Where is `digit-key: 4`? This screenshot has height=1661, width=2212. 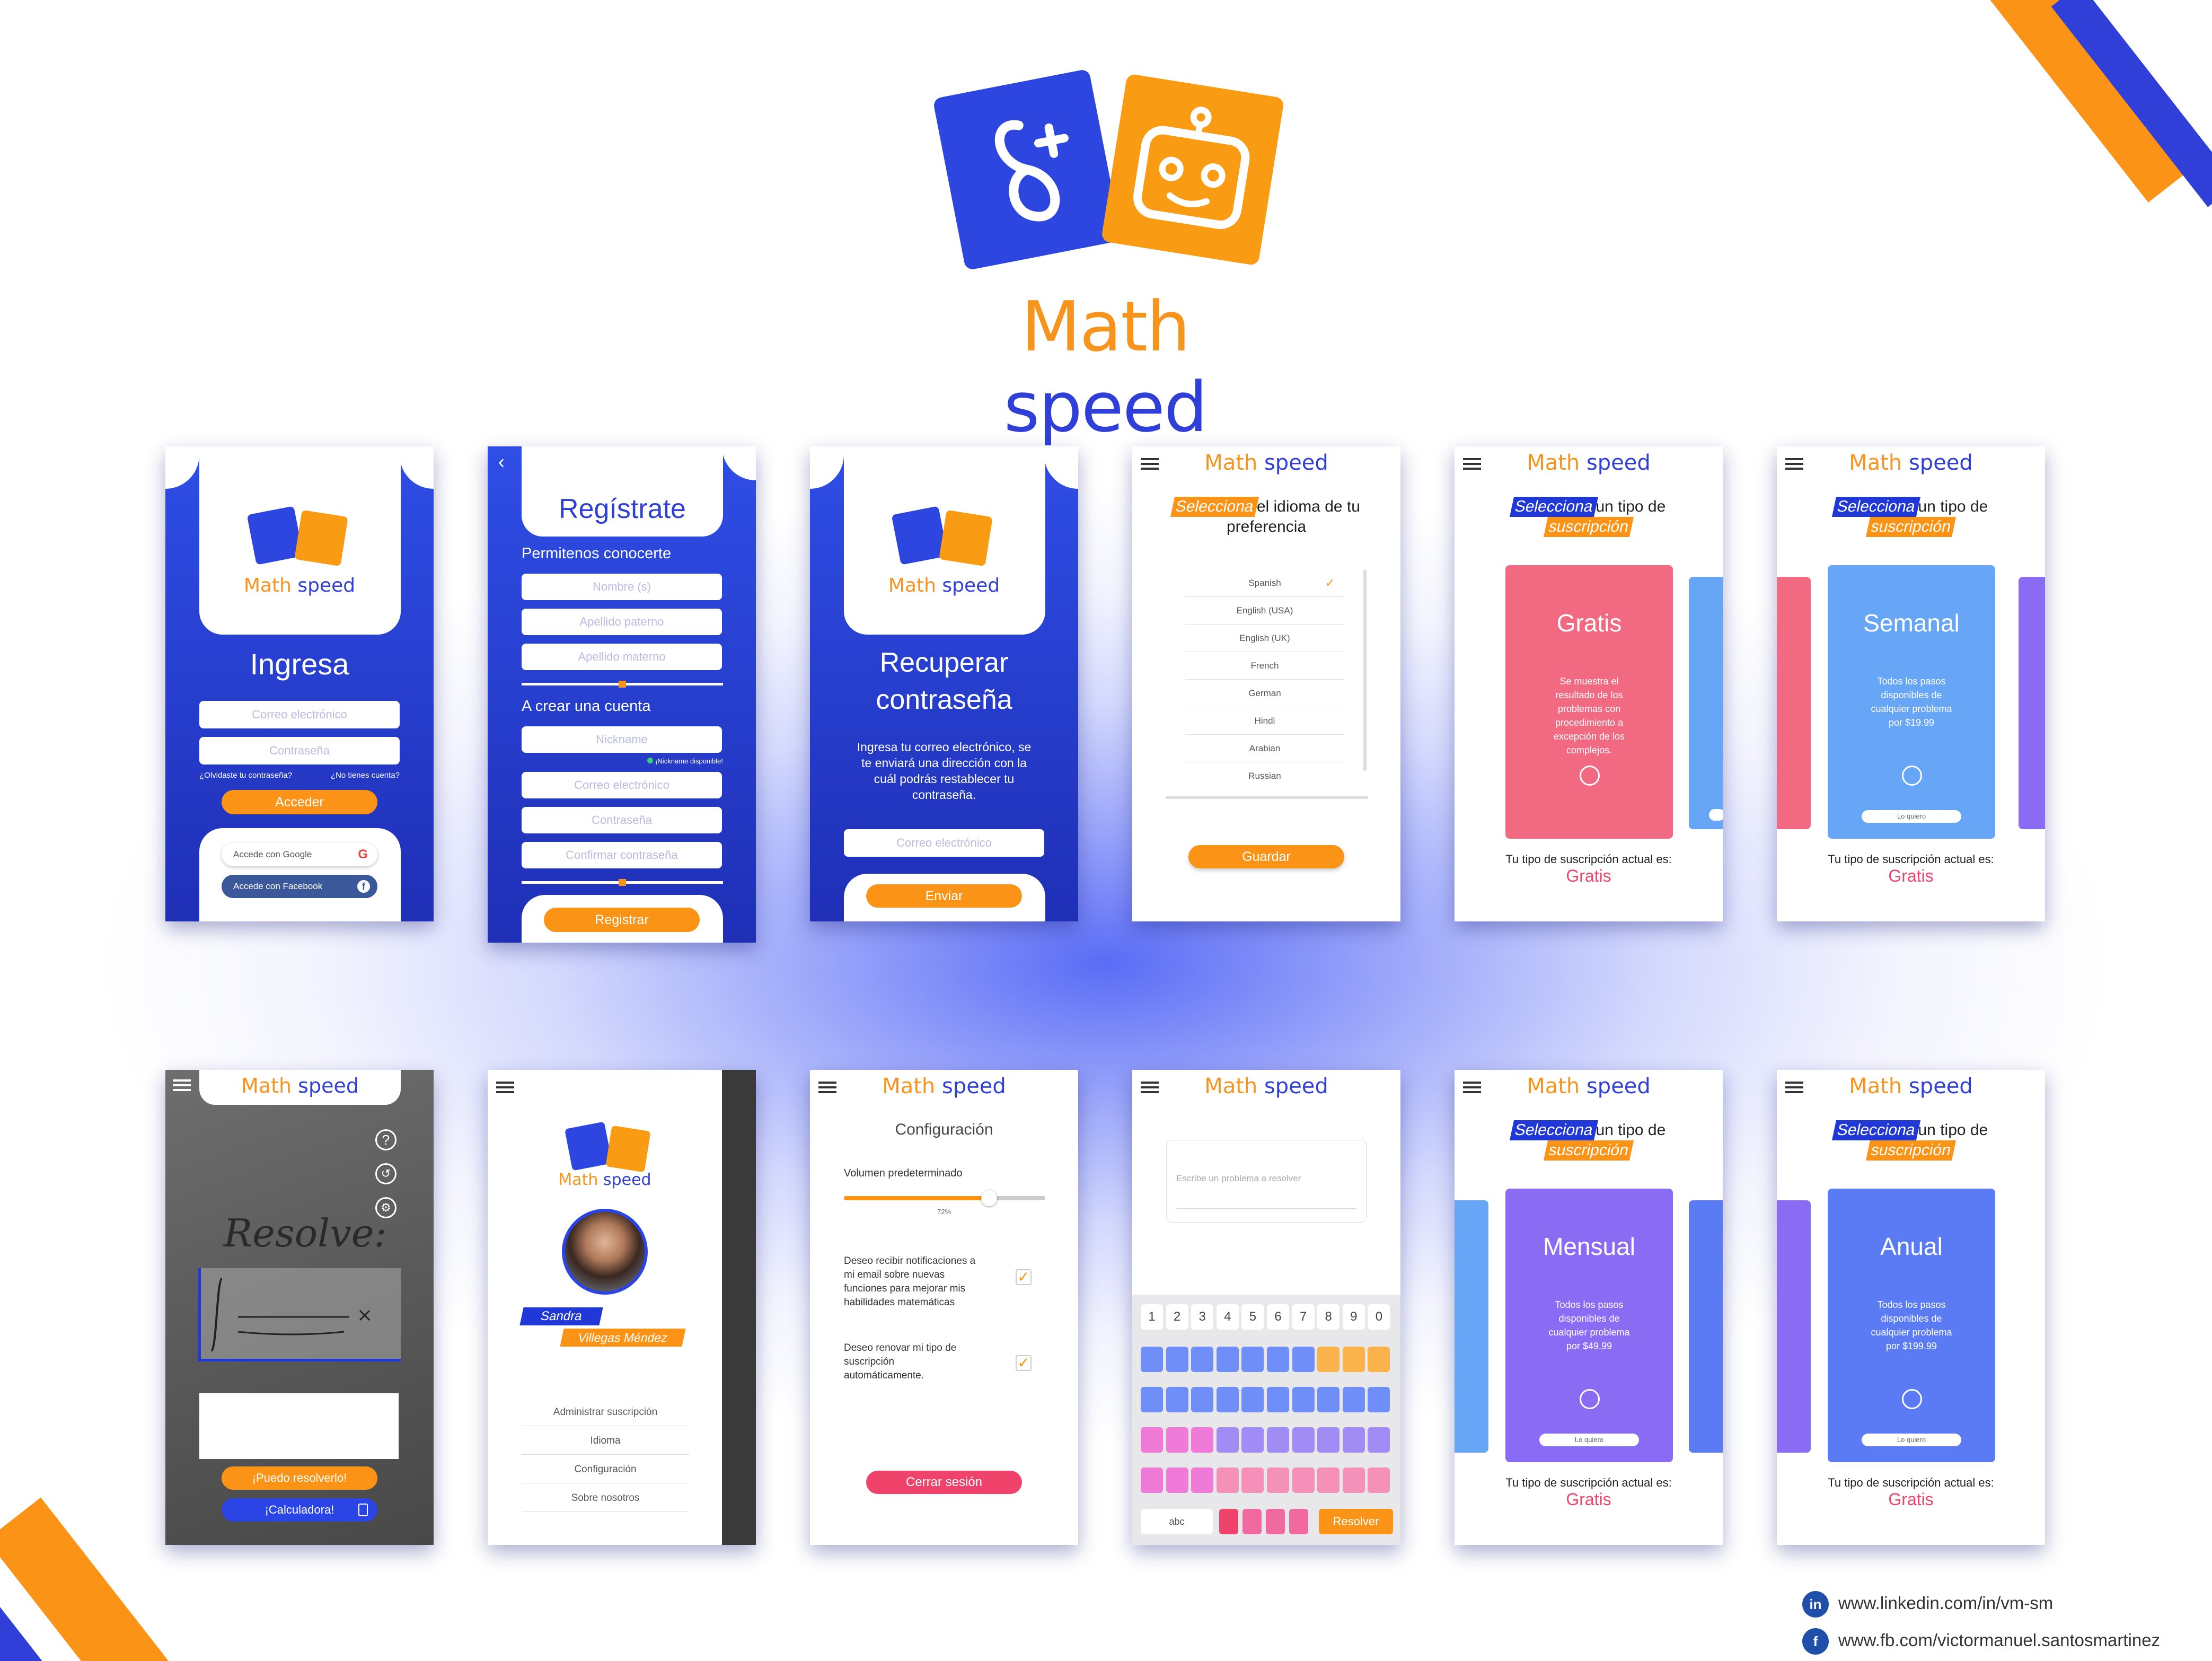
digit-key: 4 is located at coordinates (1227, 1317).